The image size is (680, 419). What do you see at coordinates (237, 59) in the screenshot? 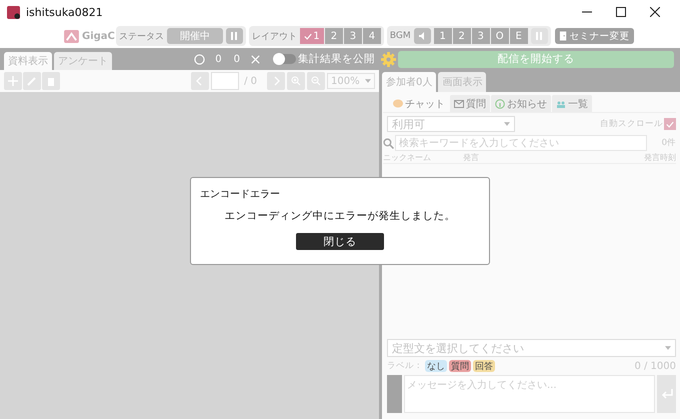
I see `wrong-count: 0` at bounding box center [237, 59].